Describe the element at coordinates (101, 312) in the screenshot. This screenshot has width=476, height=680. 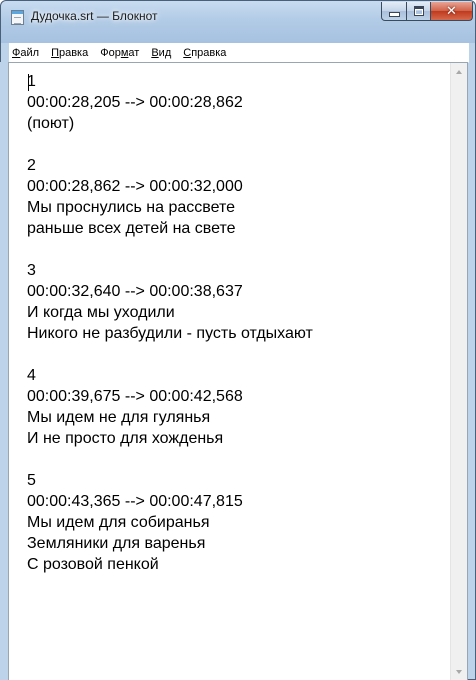
I see `text-line: И когда мы уходили` at that location.